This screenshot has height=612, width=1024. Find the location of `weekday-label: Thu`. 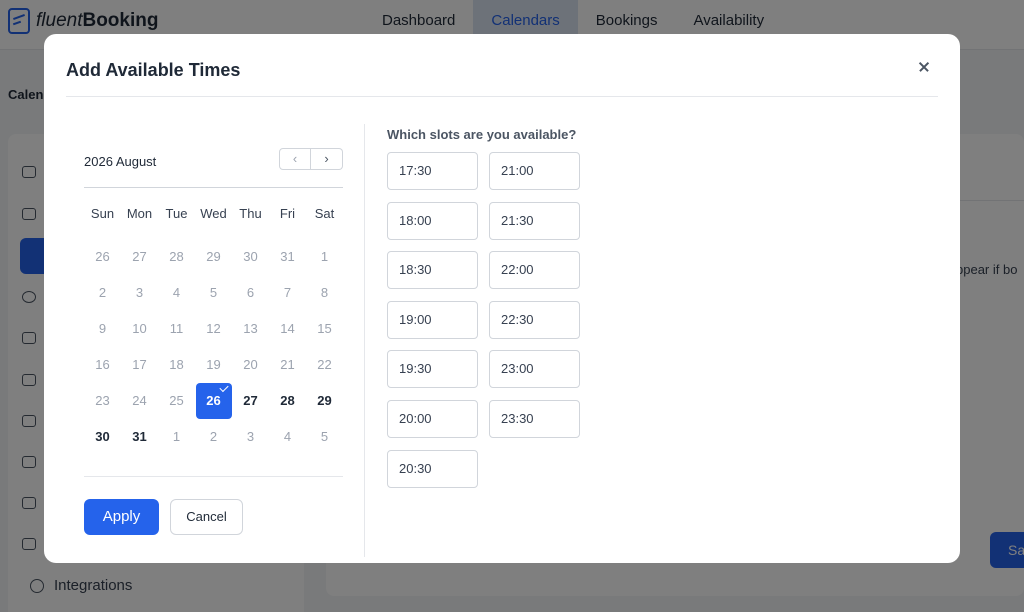

weekday-label: Thu is located at coordinates (250, 213).